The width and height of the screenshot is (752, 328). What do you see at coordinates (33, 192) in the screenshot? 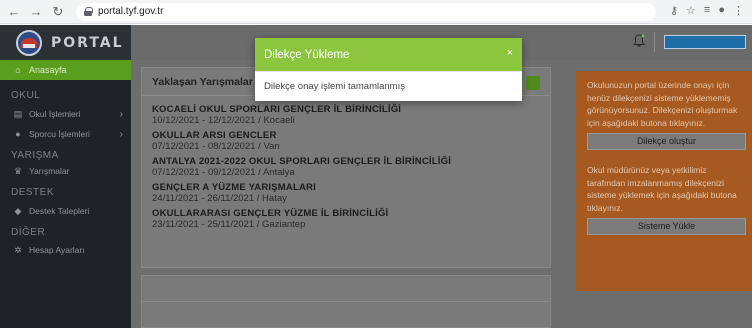
I see `section-destek: DESTEK` at bounding box center [33, 192].